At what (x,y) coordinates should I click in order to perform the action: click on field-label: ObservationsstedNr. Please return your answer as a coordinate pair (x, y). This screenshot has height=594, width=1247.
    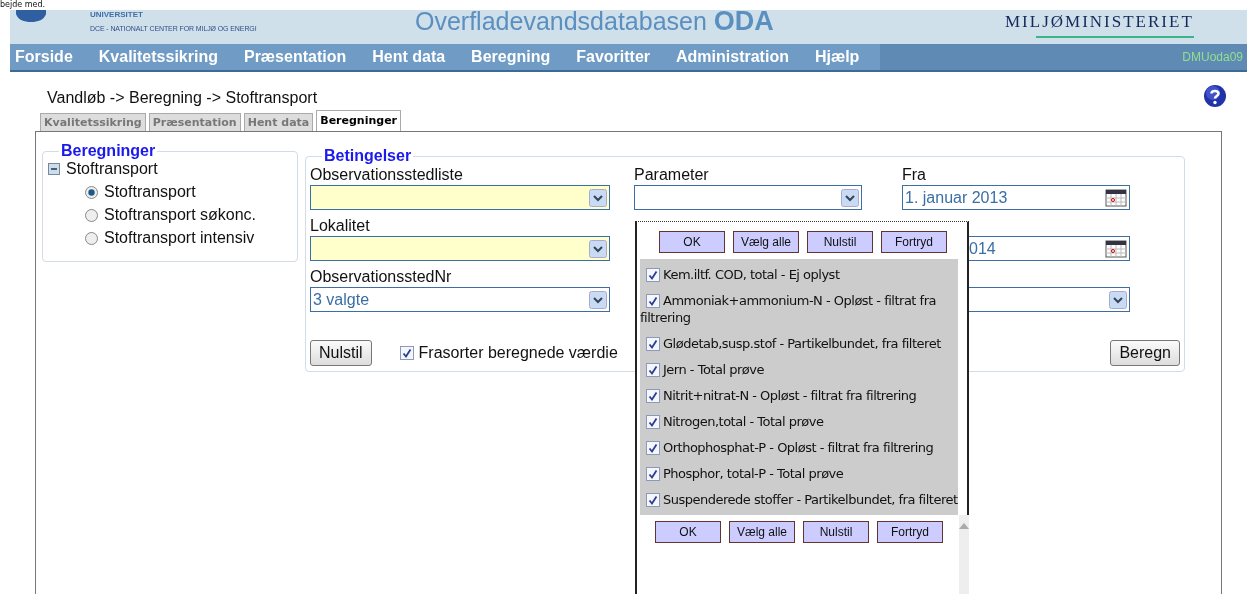
    Looking at the image, I should click on (381, 277).